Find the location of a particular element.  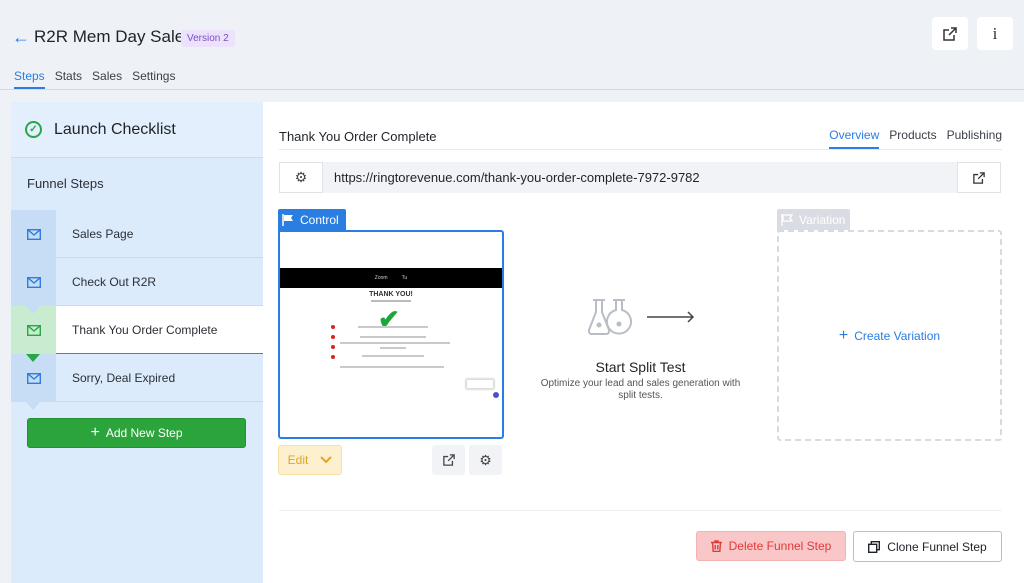

preview-nav-bar: Zoom Tu is located at coordinates (391, 278).